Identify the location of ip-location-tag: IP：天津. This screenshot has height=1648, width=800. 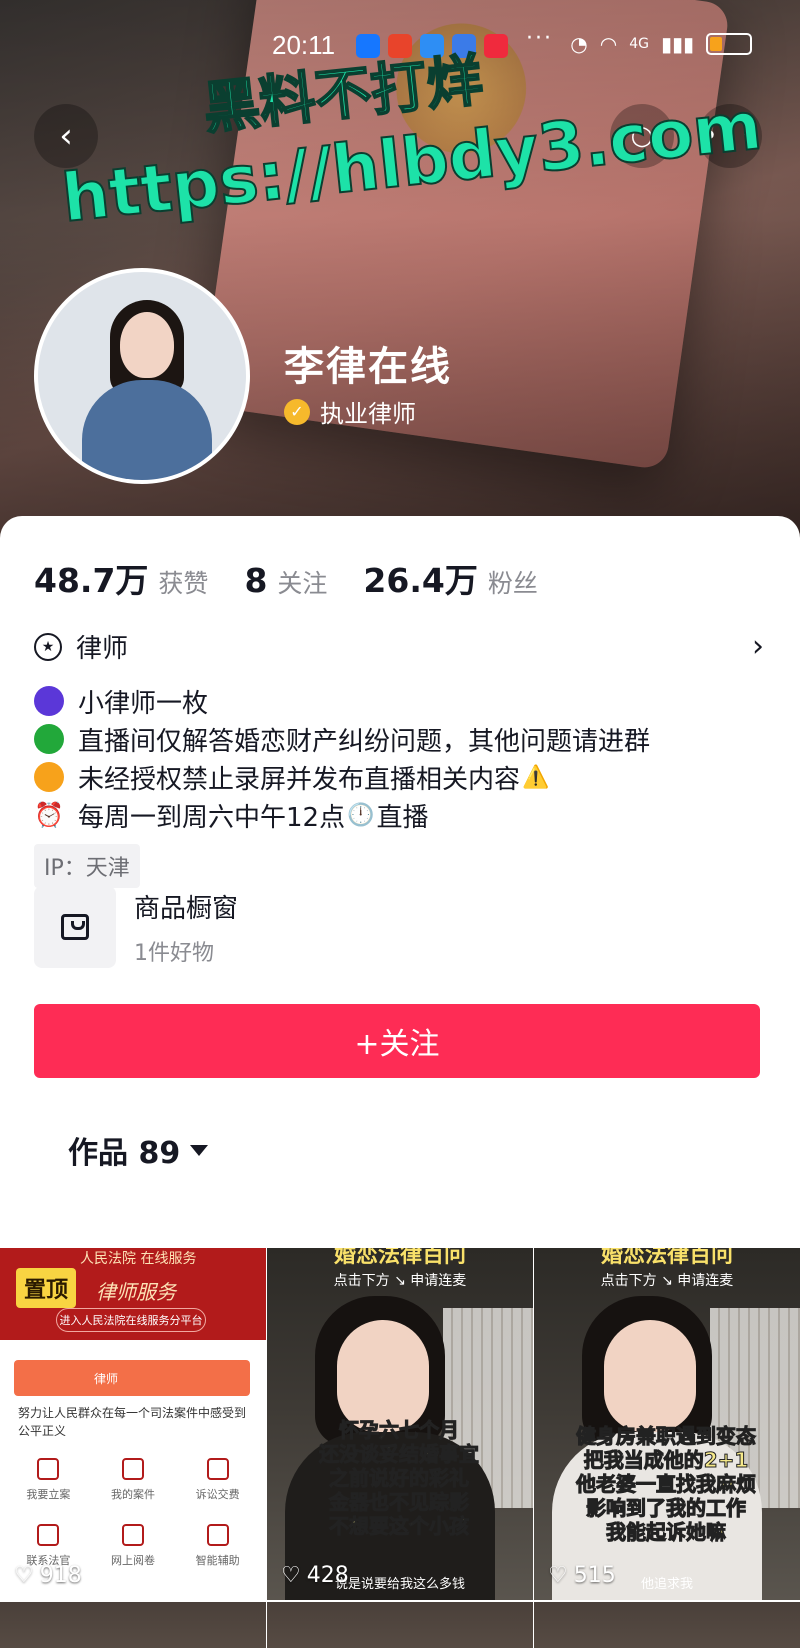
(87, 866).